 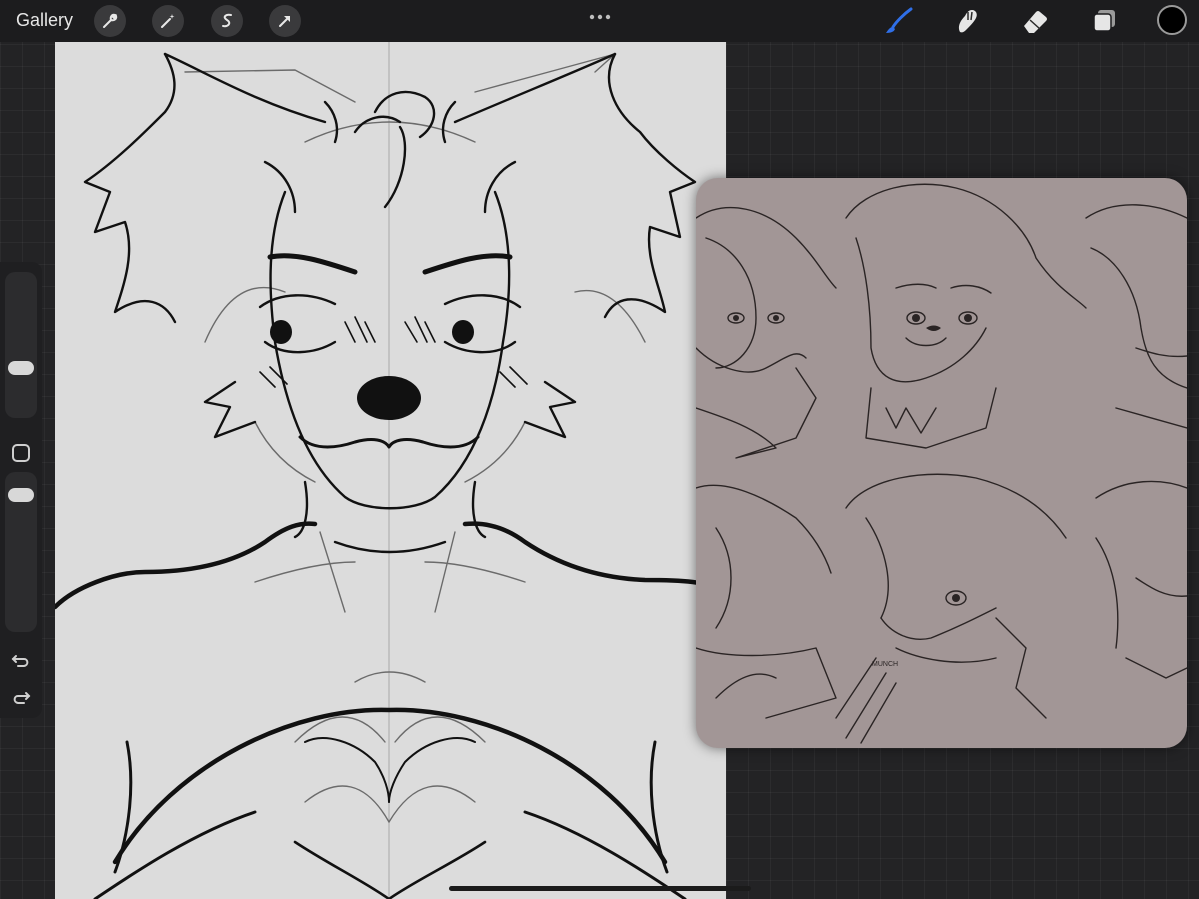 I want to click on wrench-icon, so click(x=110, y=21).